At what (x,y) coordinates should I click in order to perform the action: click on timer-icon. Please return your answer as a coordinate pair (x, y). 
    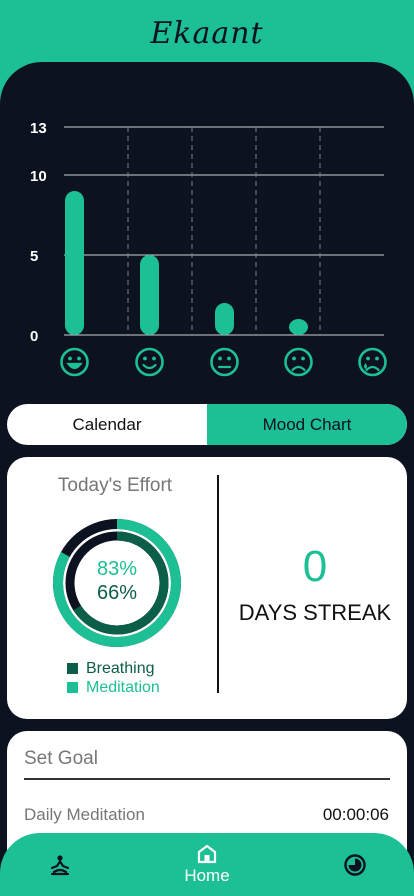
    Looking at the image, I should click on (355, 864).